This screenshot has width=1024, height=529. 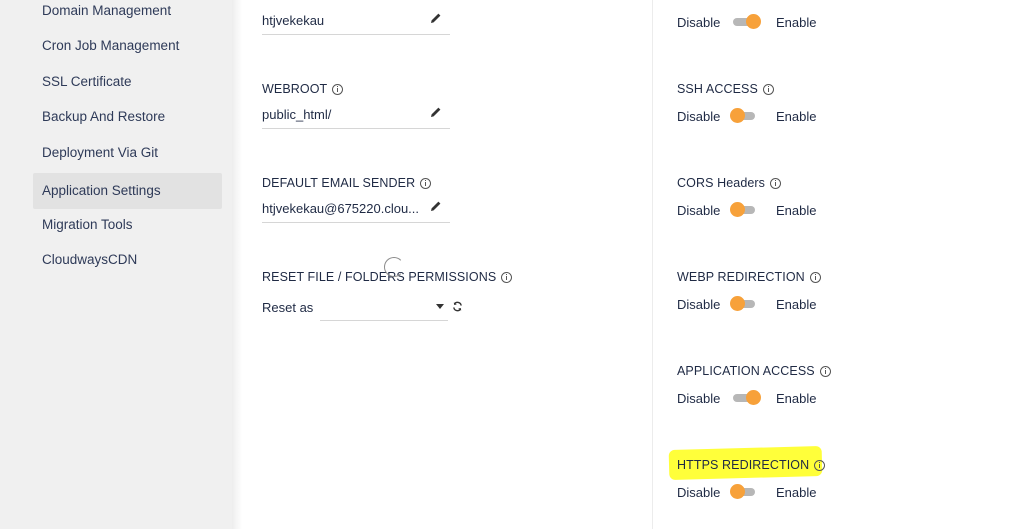 What do you see at coordinates (293, 20) in the screenshot?
I see `username-value: htjvekekau` at bounding box center [293, 20].